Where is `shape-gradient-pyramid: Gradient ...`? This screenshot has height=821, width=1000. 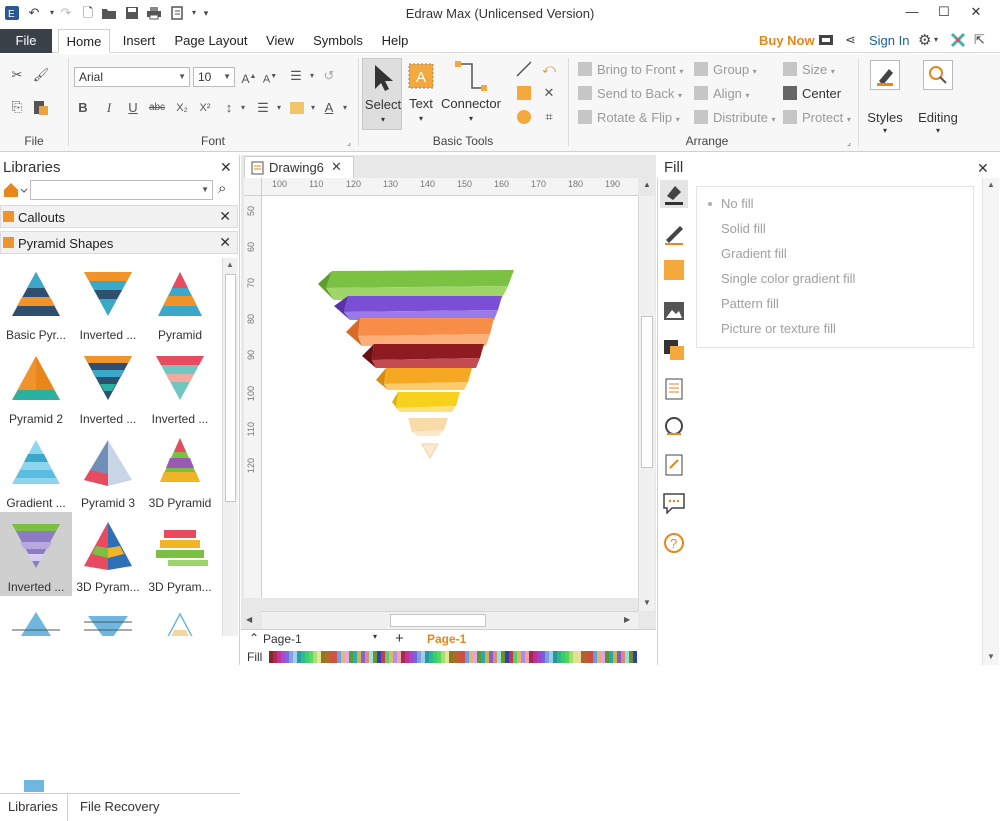
shape-gradient-pyramid: Gradient ... is located at coordinates (36, 470).